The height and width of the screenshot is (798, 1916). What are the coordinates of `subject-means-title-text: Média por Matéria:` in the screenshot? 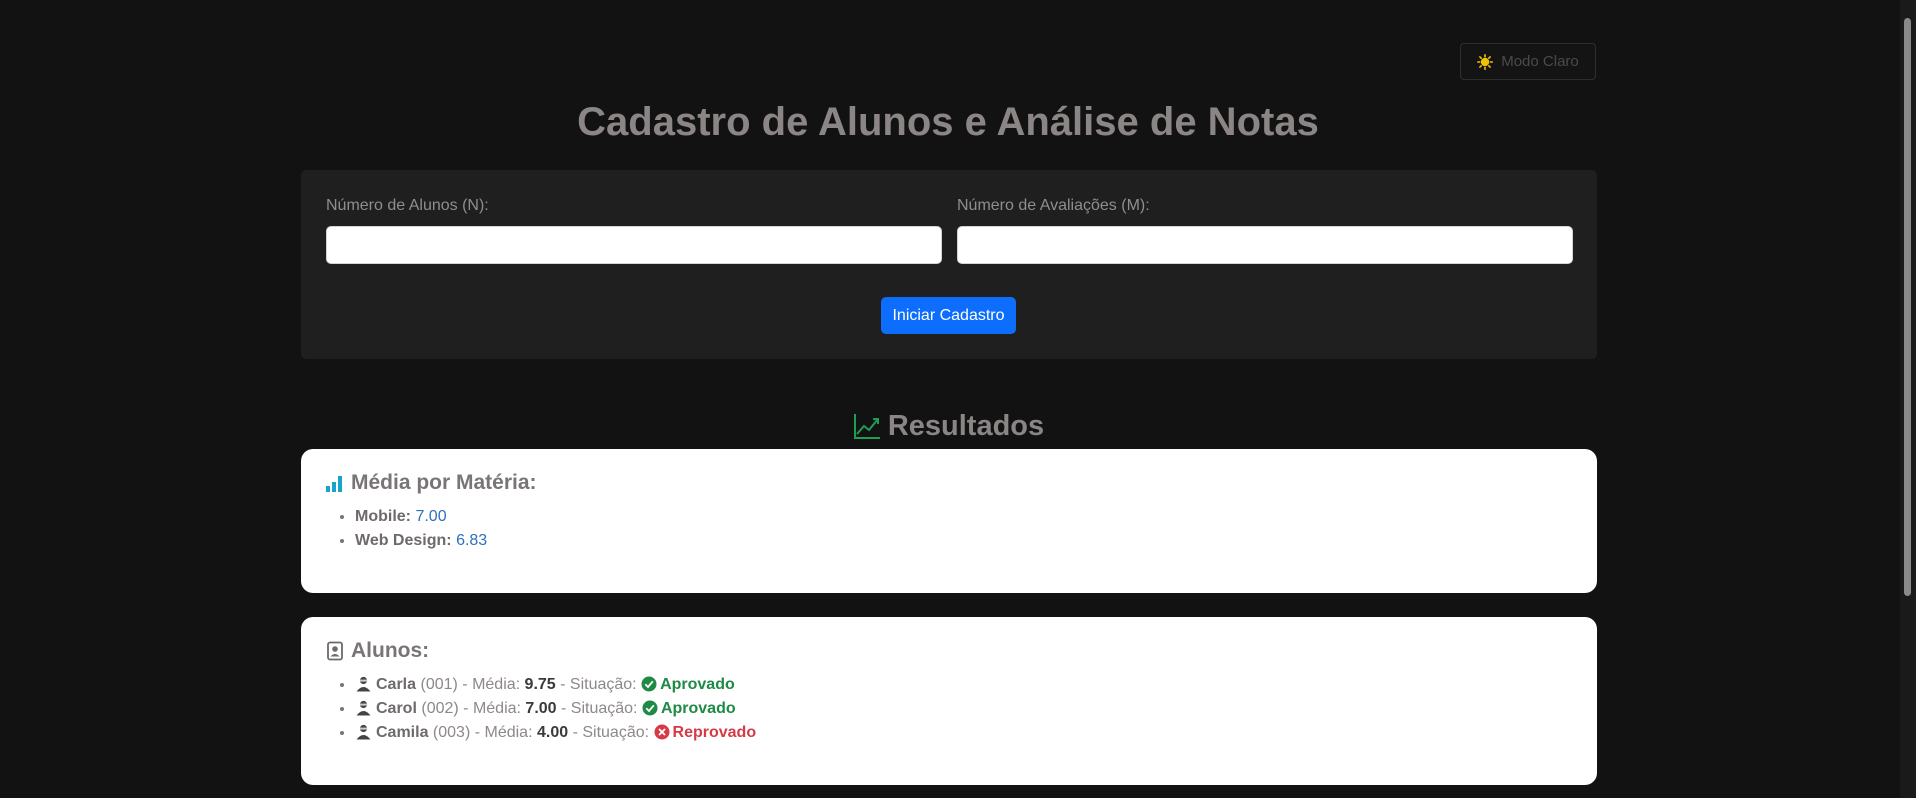 It's located at (444, 482).